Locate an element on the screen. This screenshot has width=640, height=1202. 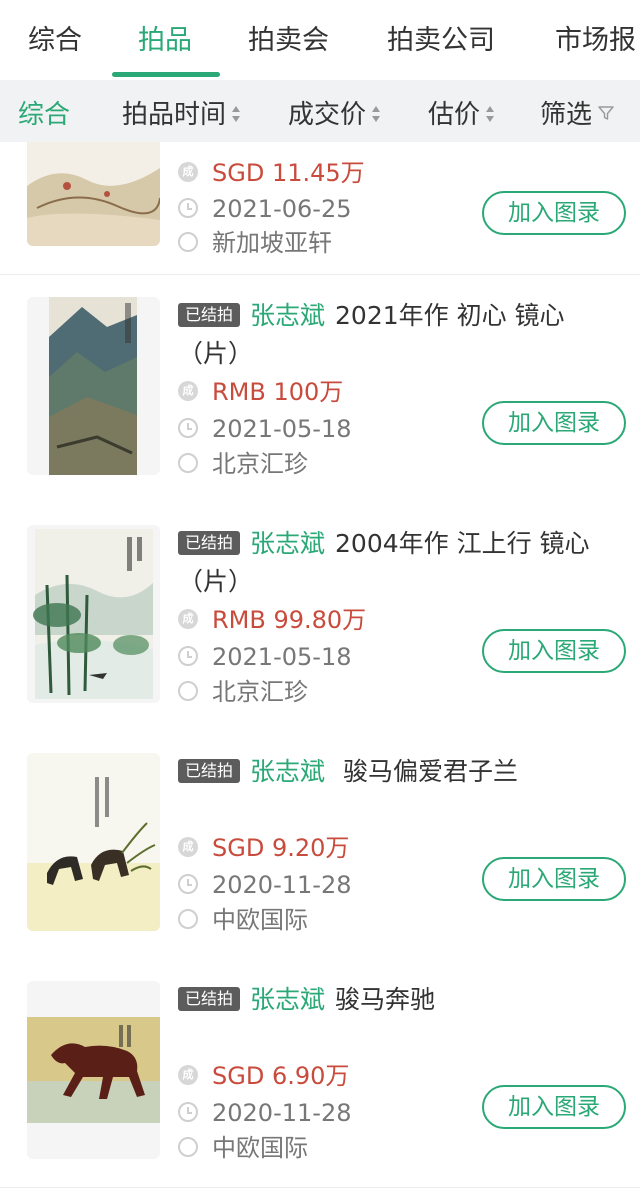
deal-price-row: 成 SGD 6.90万 is located at coordinates (263, 1076).